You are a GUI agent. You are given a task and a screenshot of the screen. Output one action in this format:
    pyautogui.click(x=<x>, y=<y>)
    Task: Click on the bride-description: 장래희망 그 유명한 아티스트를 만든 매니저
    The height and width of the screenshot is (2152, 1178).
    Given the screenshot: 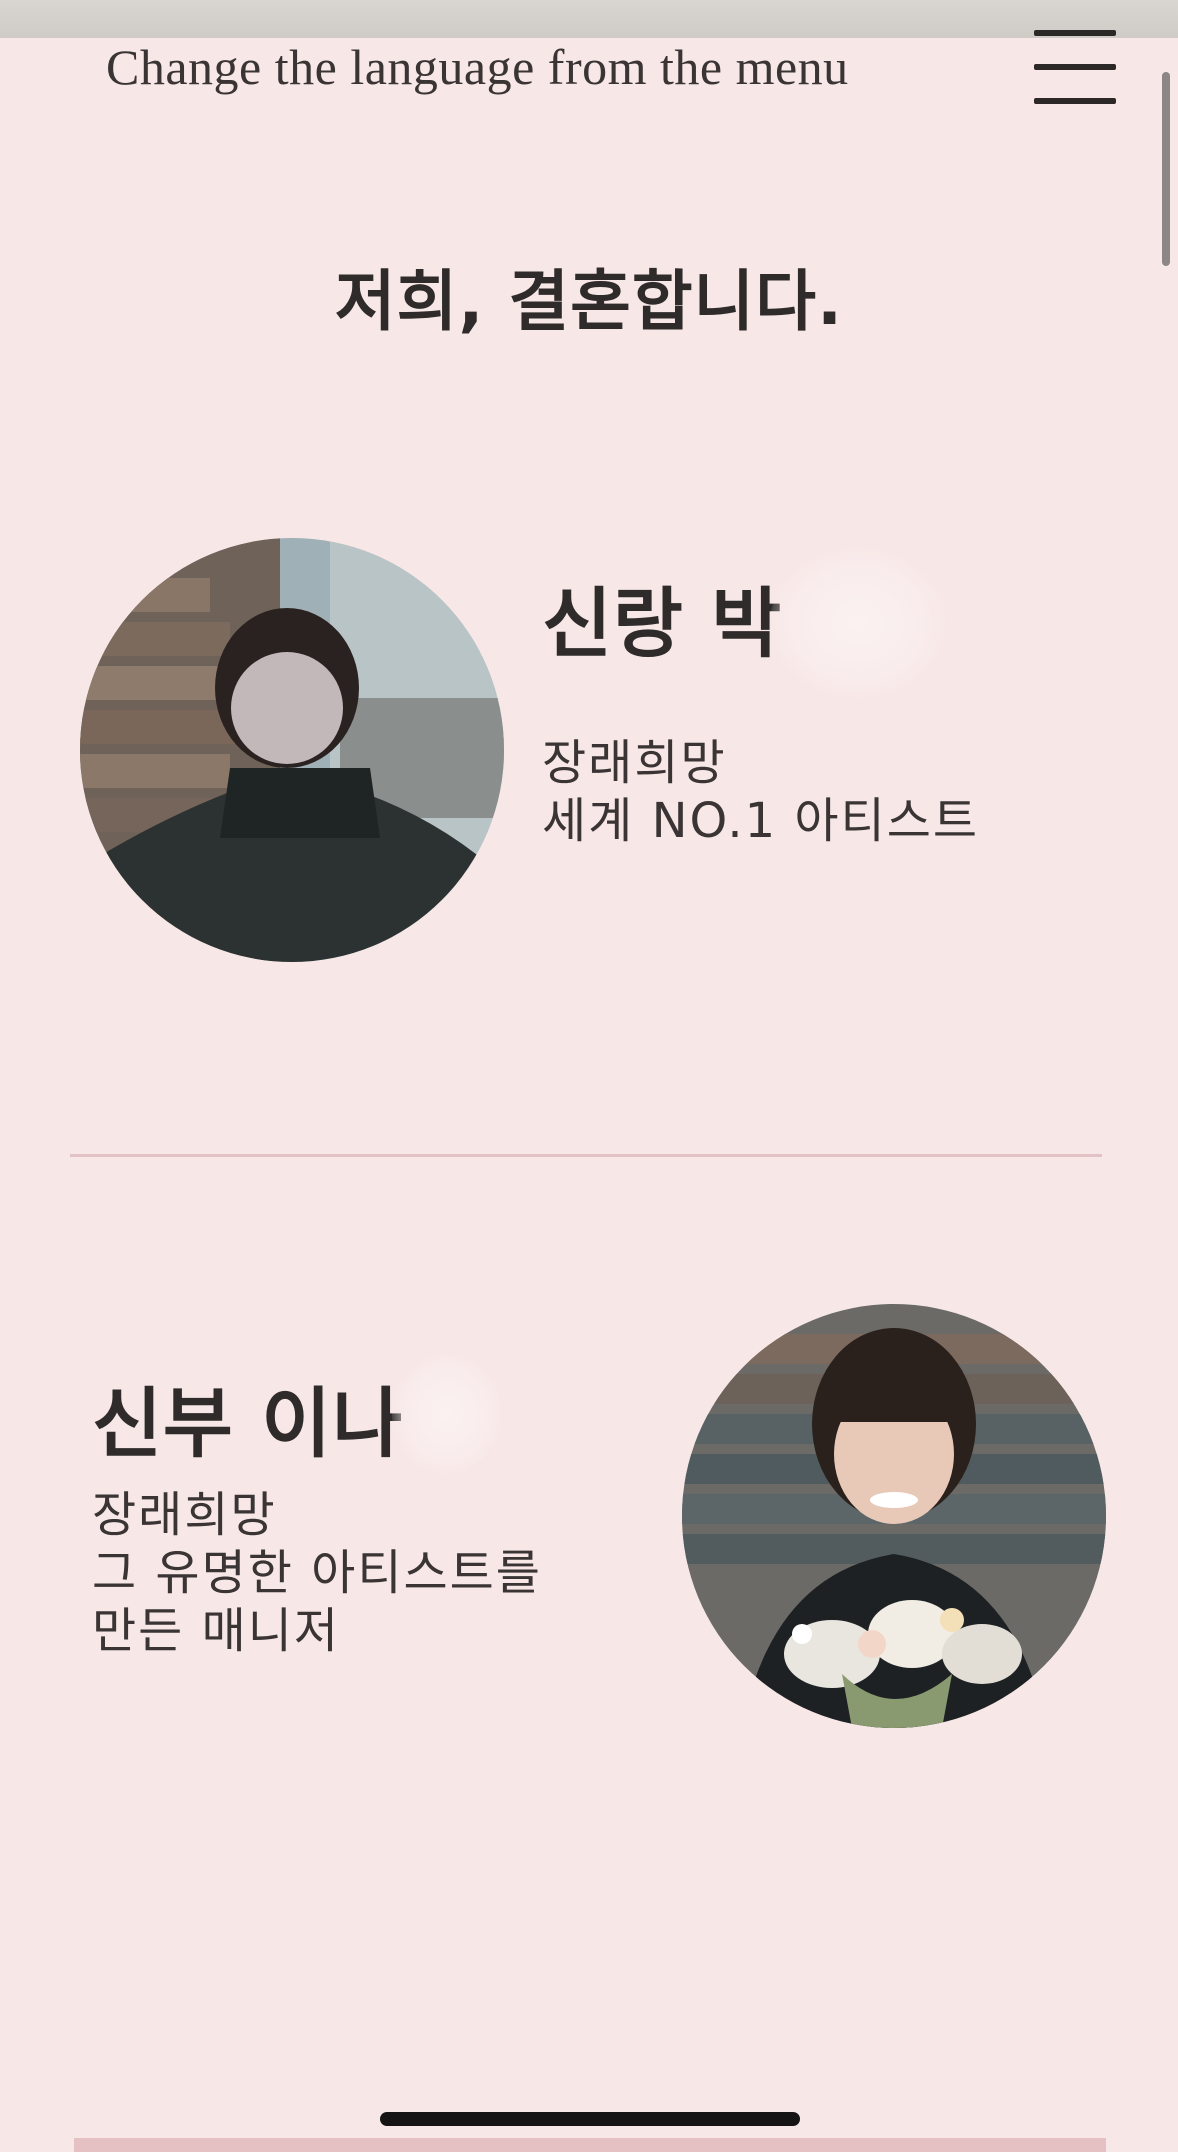 What is the action you would take?
    pyautogui.click(x=317, y=1573)
    